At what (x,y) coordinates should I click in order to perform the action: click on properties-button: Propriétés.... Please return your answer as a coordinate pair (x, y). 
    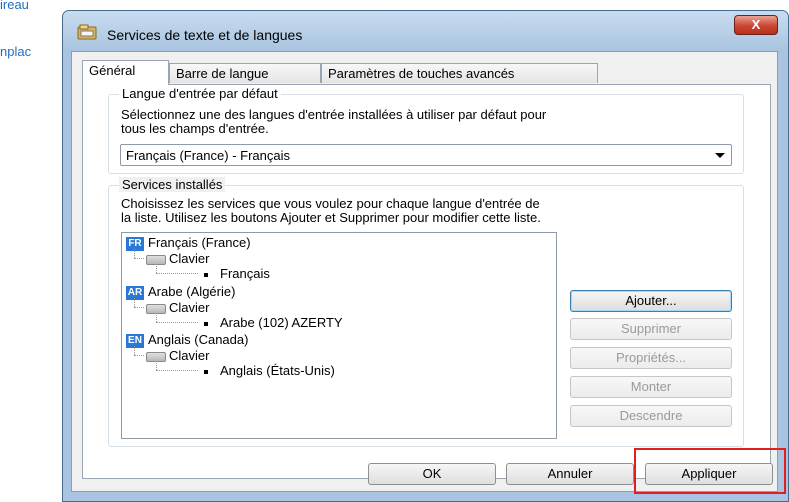
    Looking at the image, I should click on (651, 358).